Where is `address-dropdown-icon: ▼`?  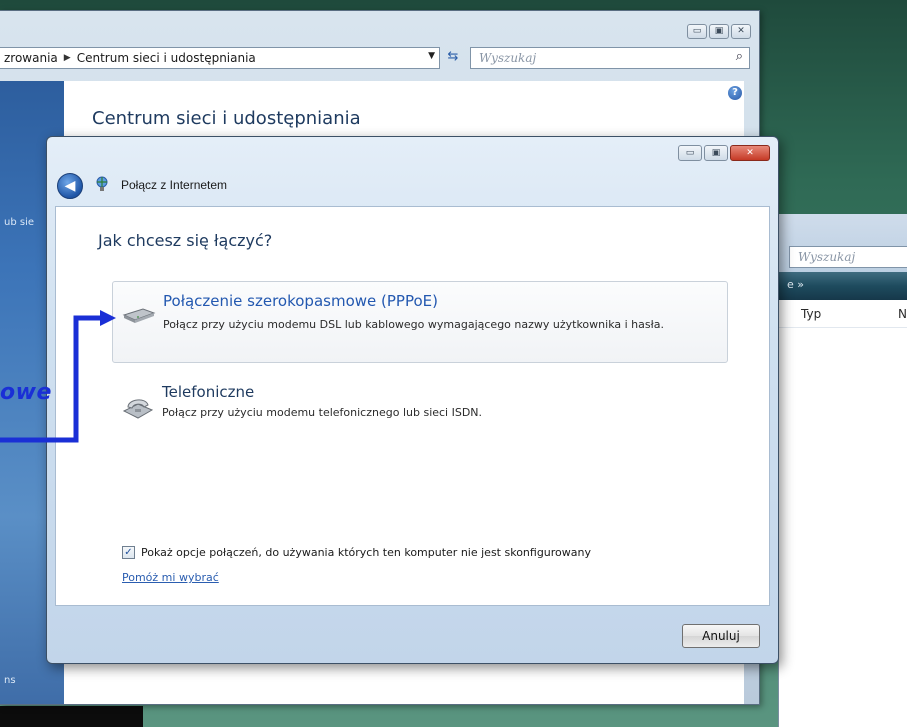 address-dropdown-icon: ▼ is located at coordinates (431, 56).